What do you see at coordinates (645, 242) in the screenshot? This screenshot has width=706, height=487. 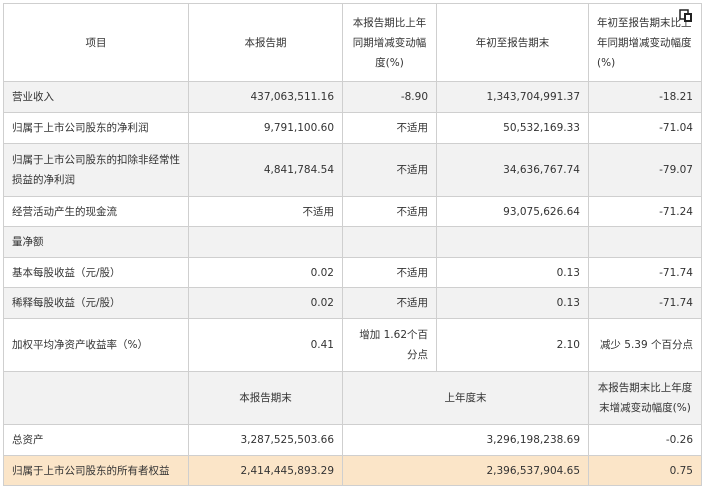 I see `ytd-yoy-value` at bounding box center [645, 242].